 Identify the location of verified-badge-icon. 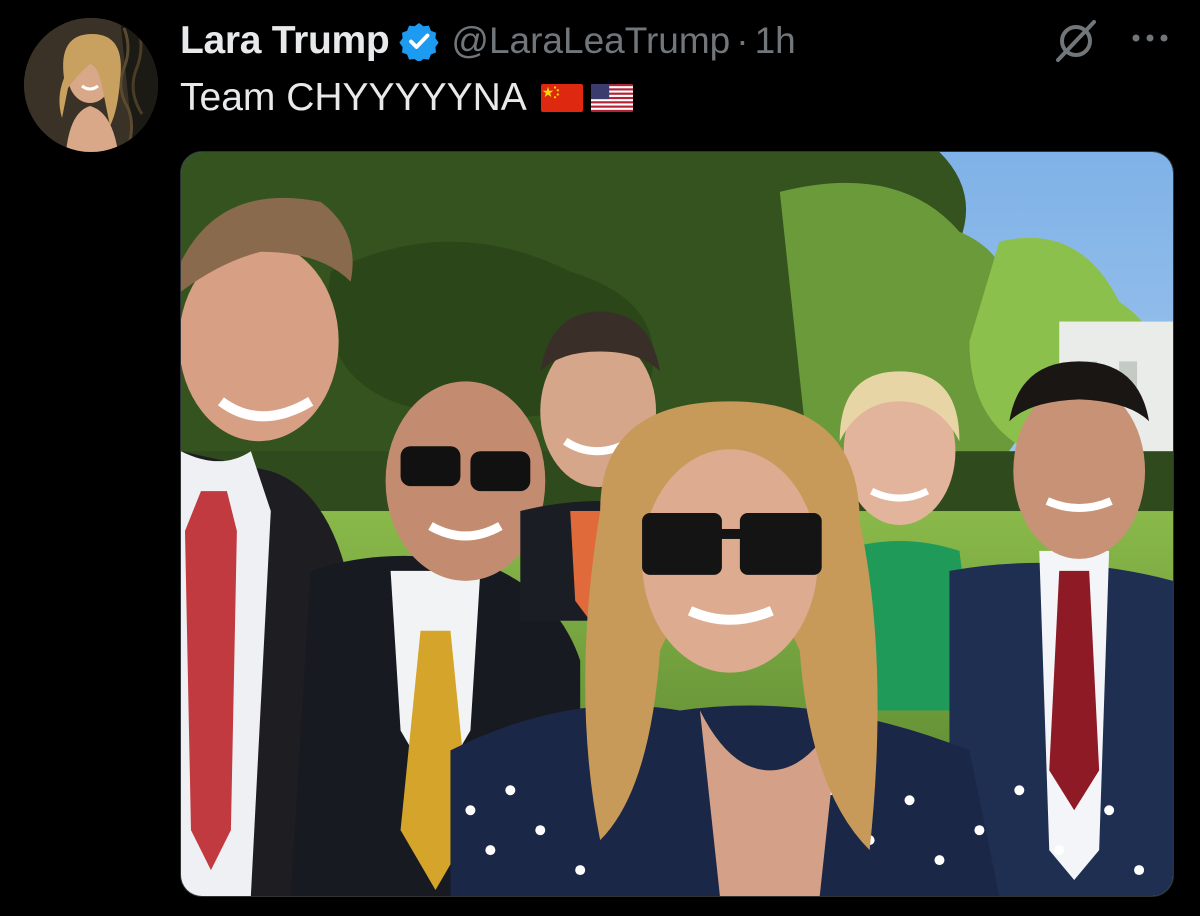
(419, 42).